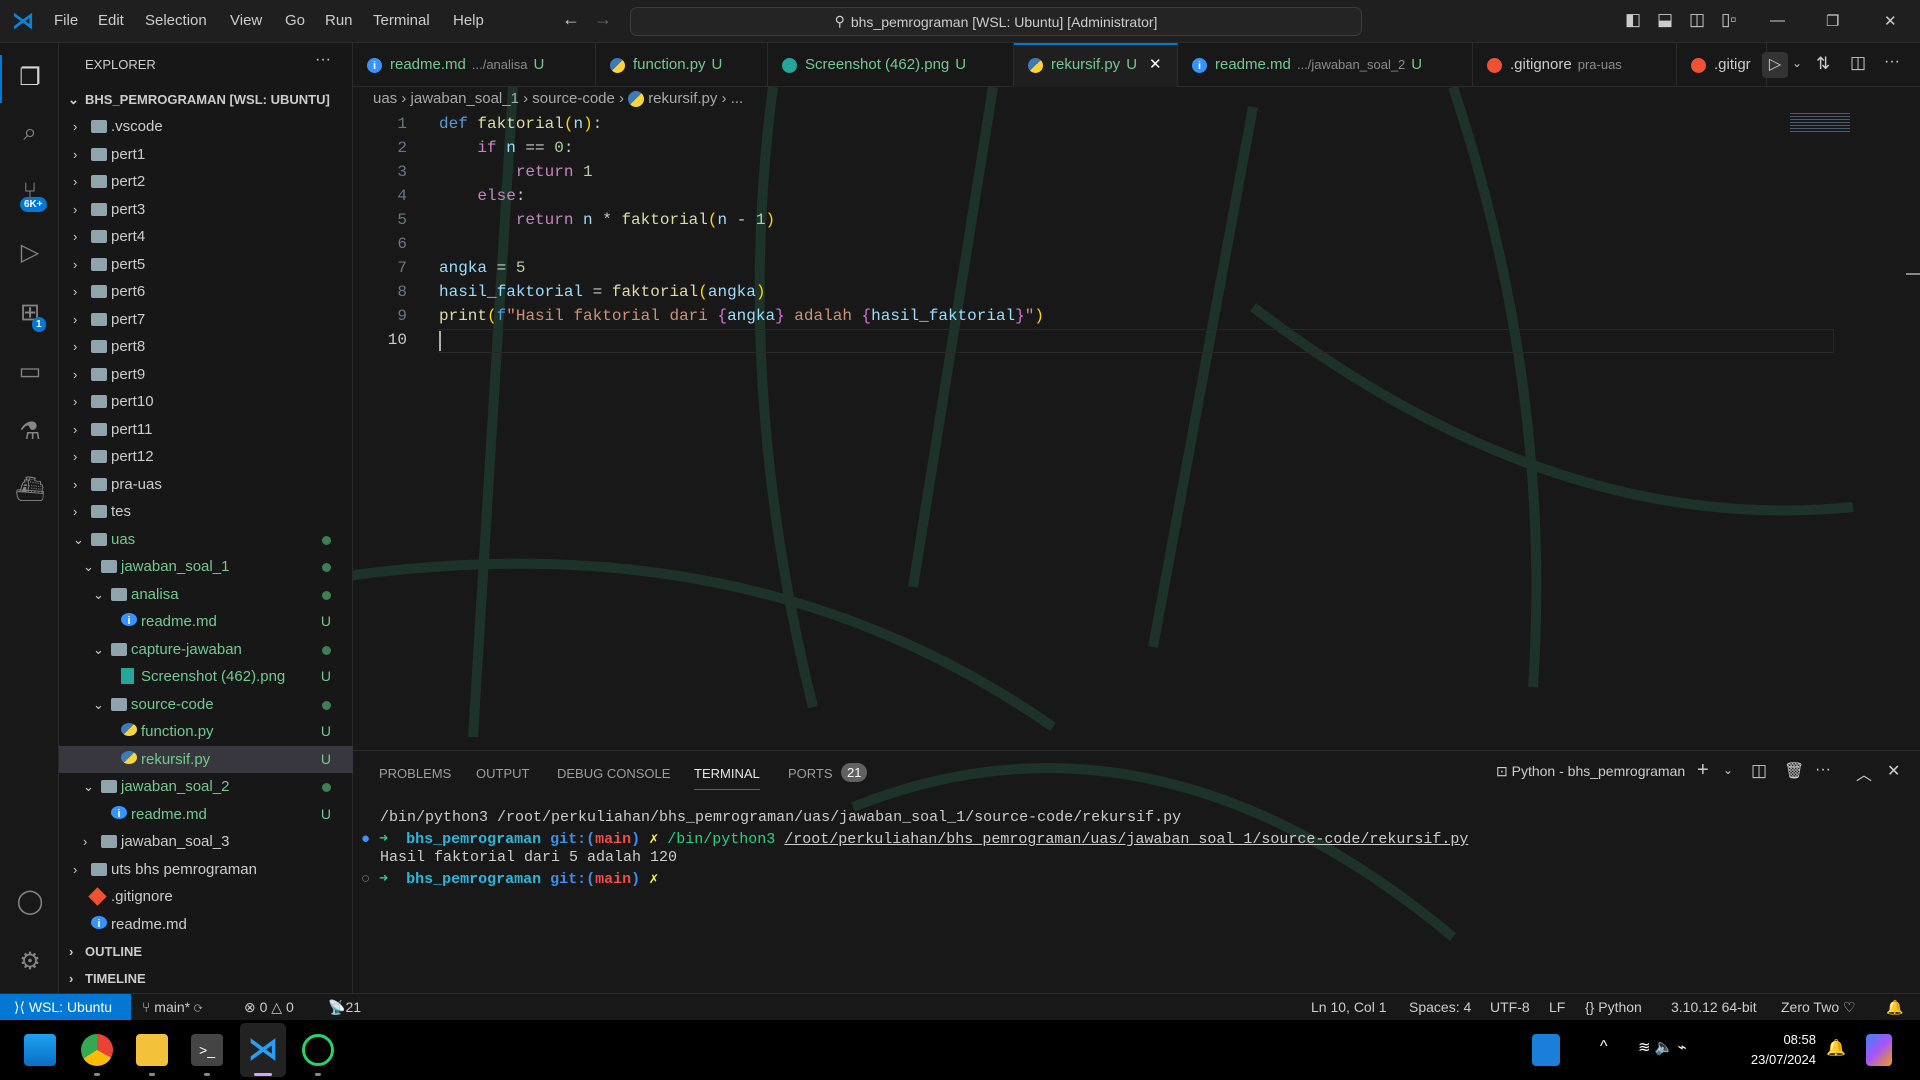  What do you see at coordinates (111, 20) in the screenshot?
I see `menu-edit: Edit` at bounding box center [111, 20].